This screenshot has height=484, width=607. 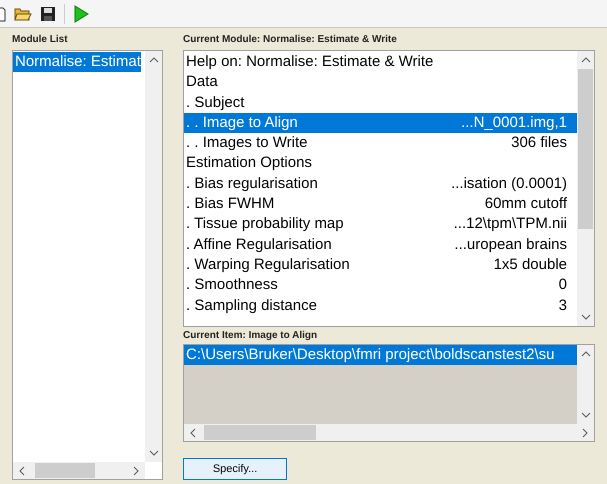 I want to click on option-row: Data, so click(x=380, y=82).